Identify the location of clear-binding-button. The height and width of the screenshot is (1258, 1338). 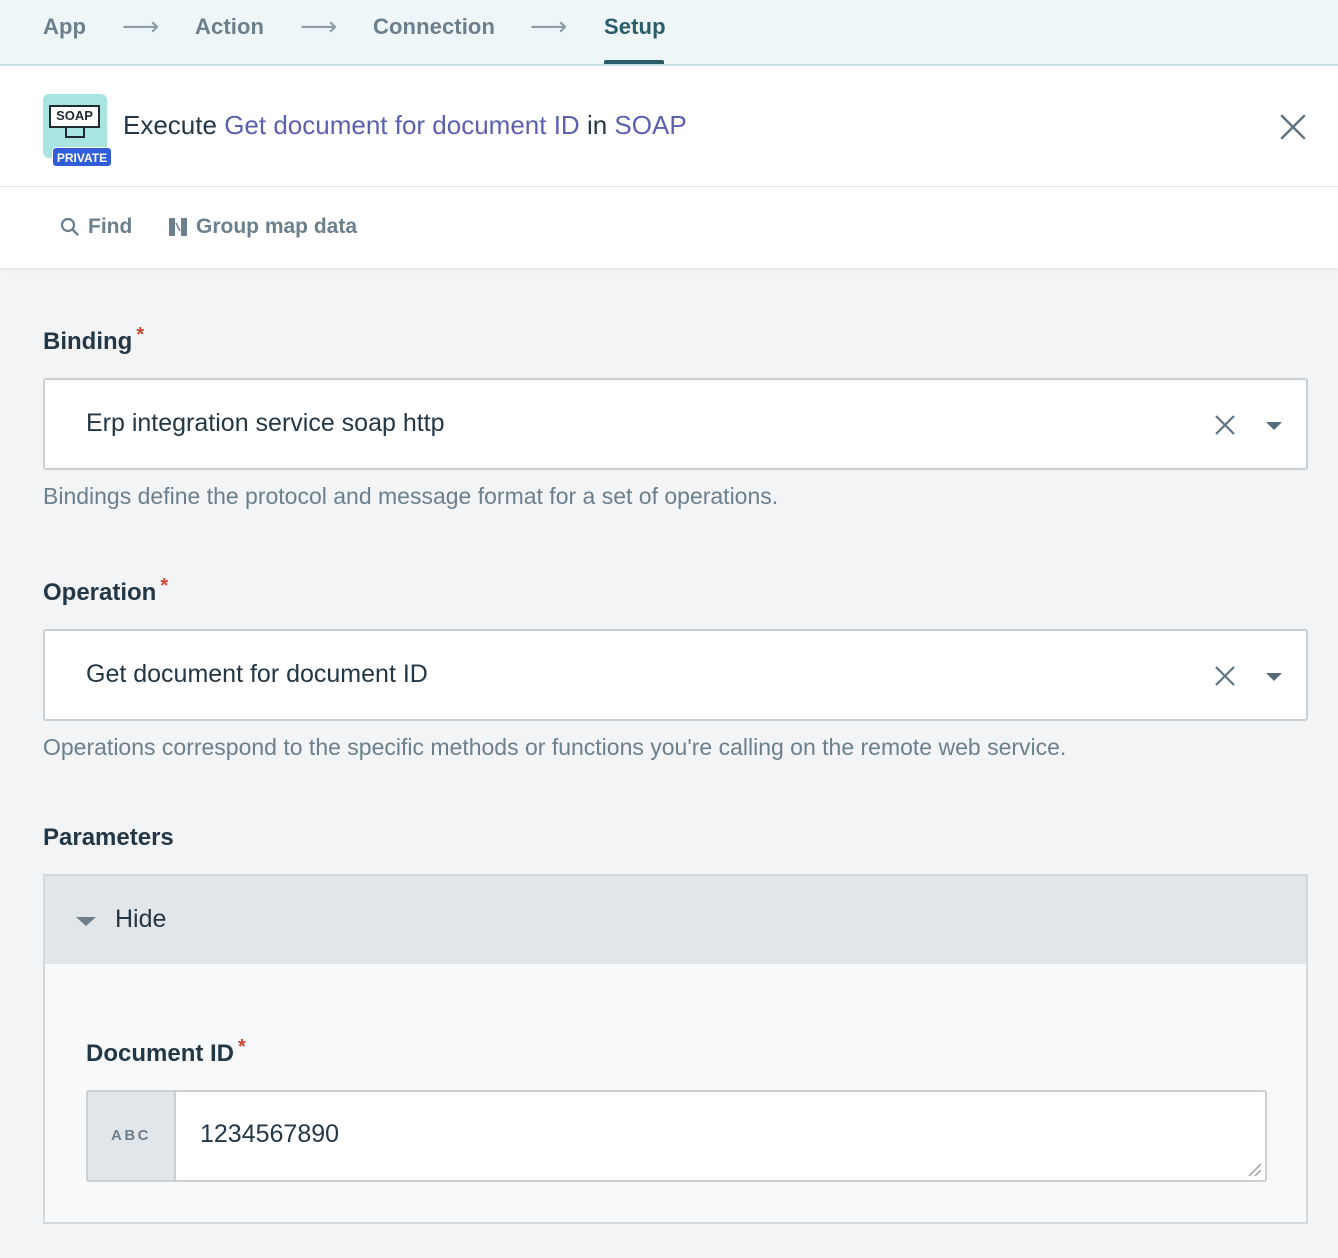
(1225, 425).